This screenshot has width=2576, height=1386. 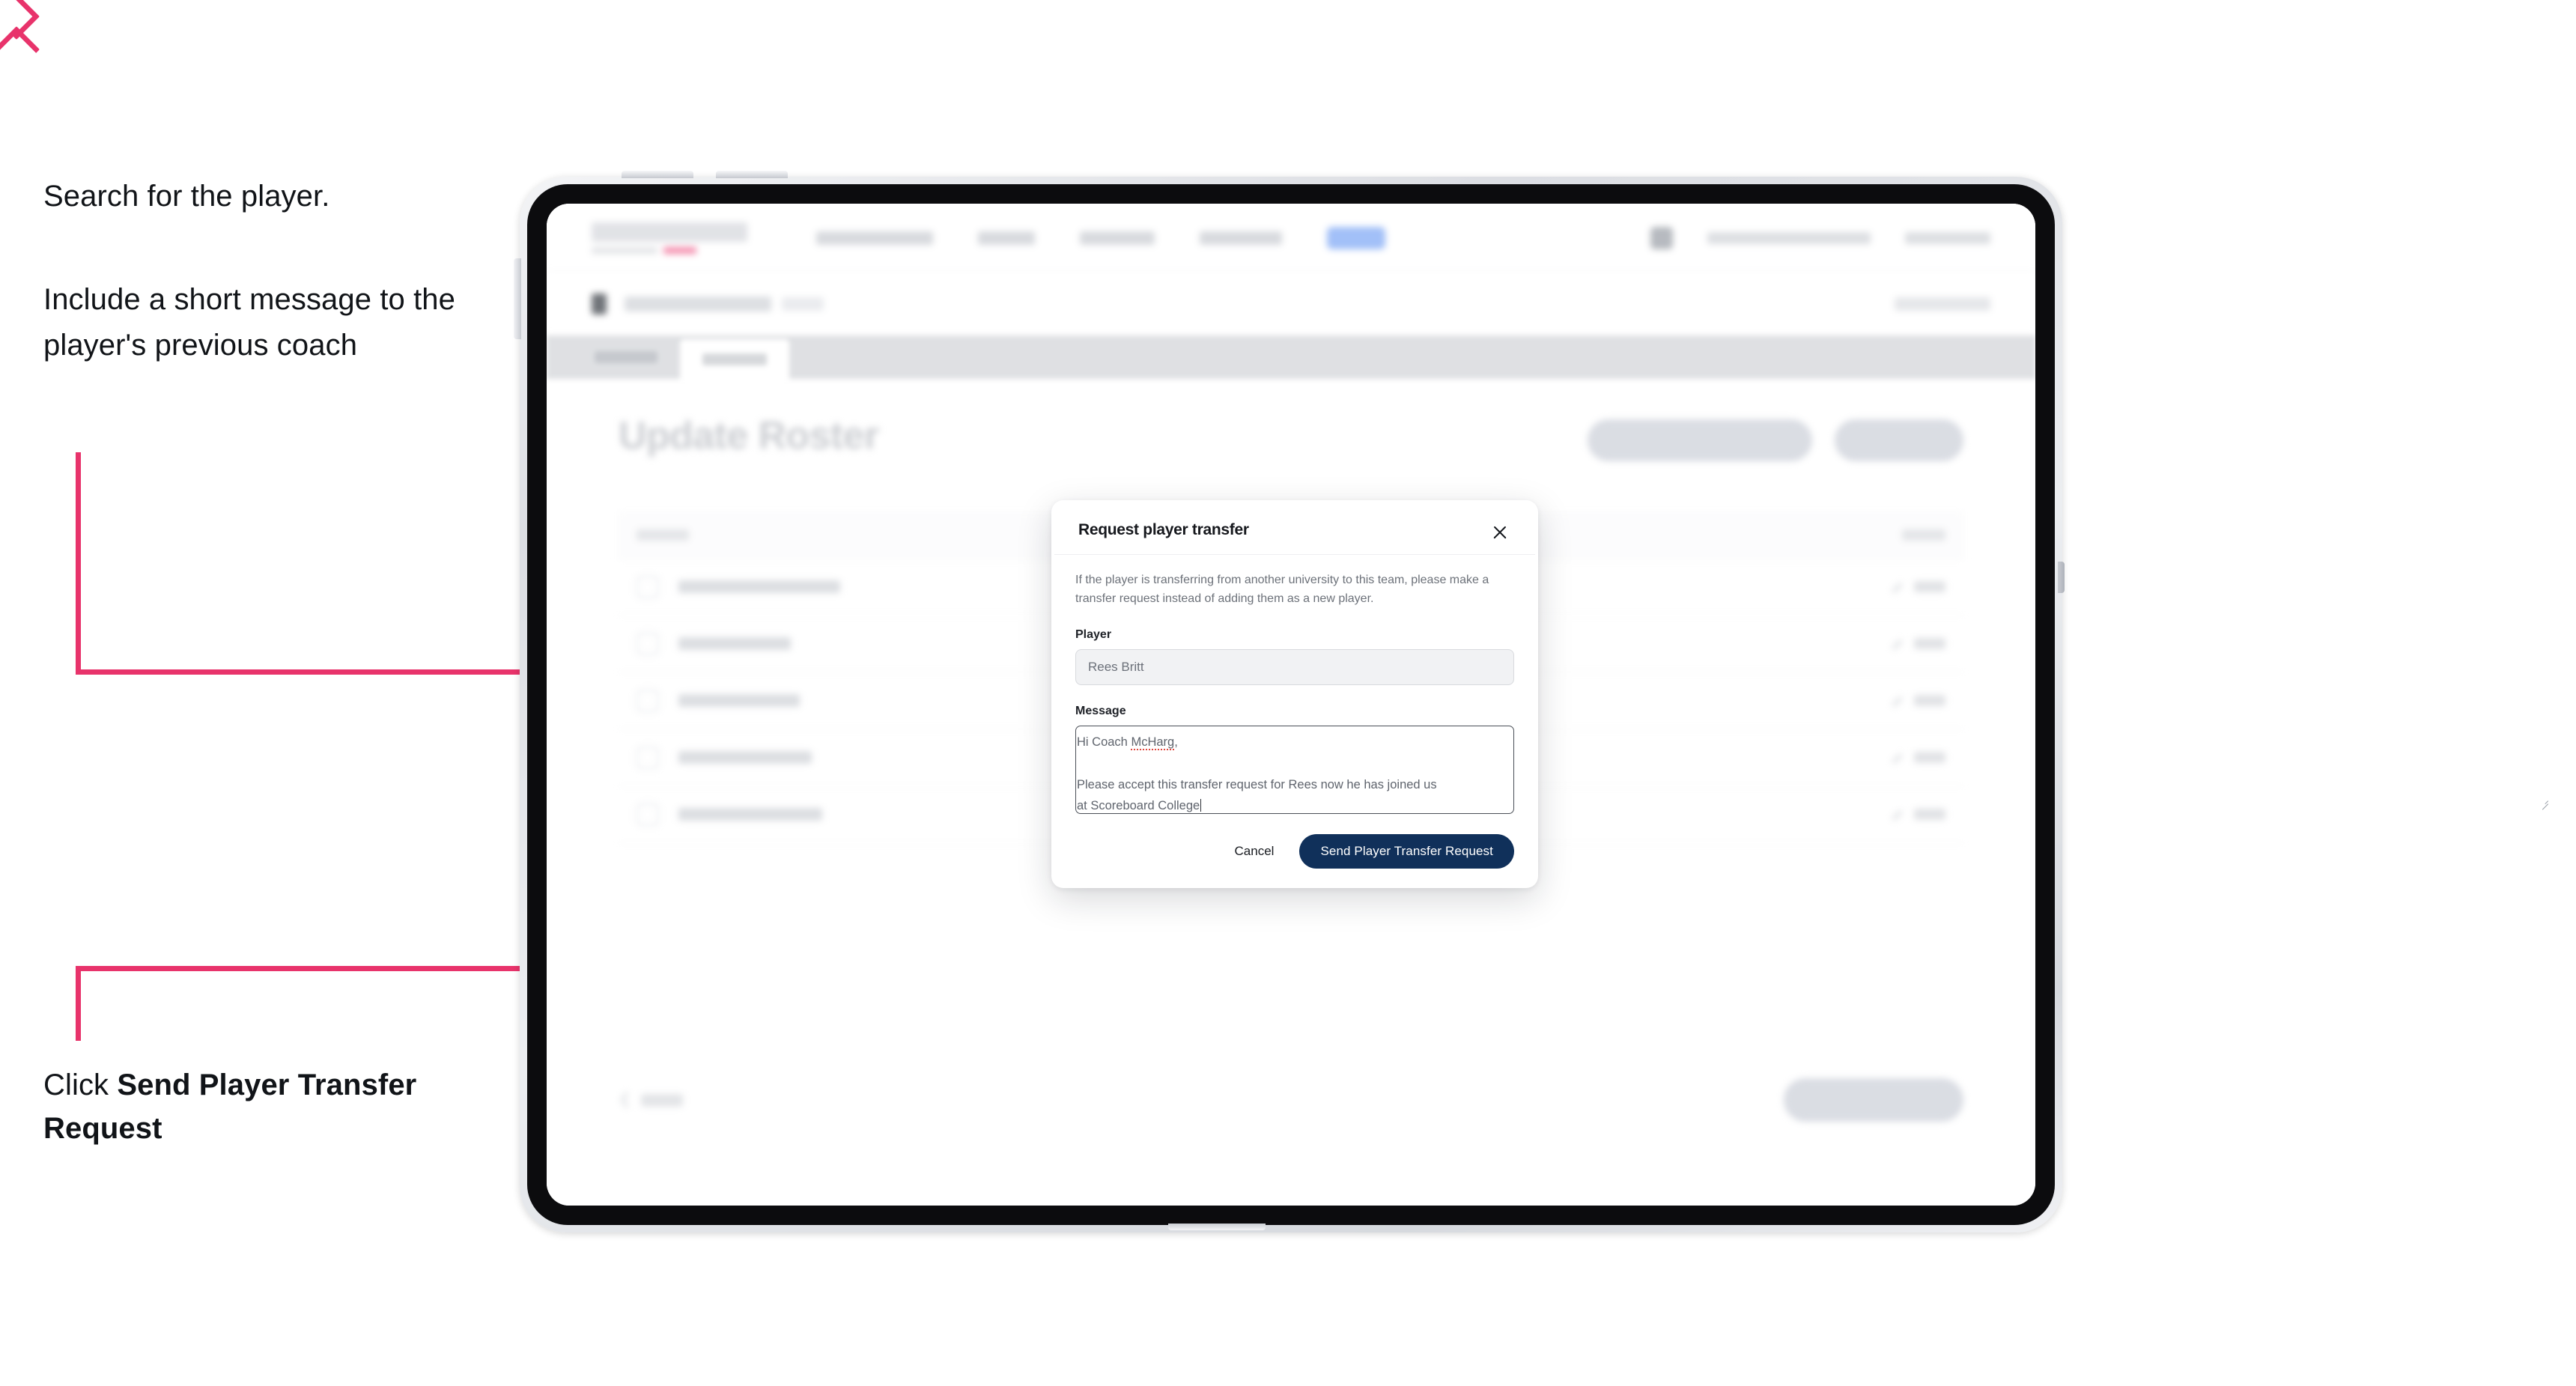 What do you see at coordinates (1500, 532) in the screenshot?
I see `close-icon` at bounding box center [1500, 532].